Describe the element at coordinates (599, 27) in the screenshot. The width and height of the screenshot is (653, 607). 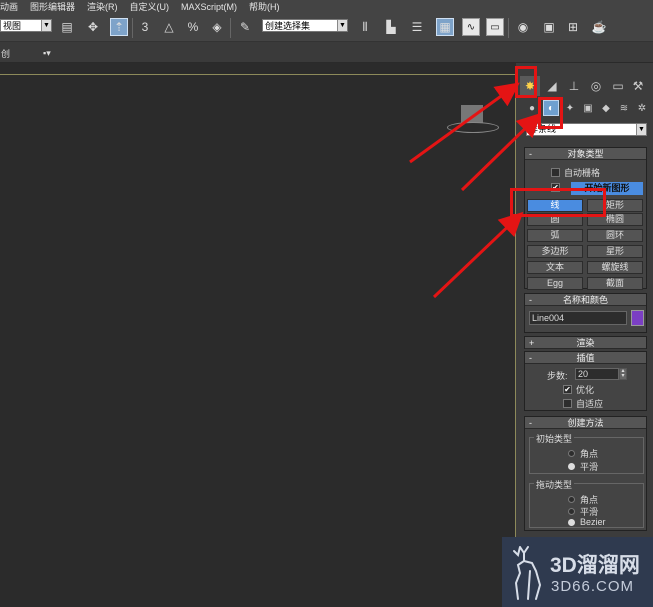
I see `render-production-icon: ☕` at that location.